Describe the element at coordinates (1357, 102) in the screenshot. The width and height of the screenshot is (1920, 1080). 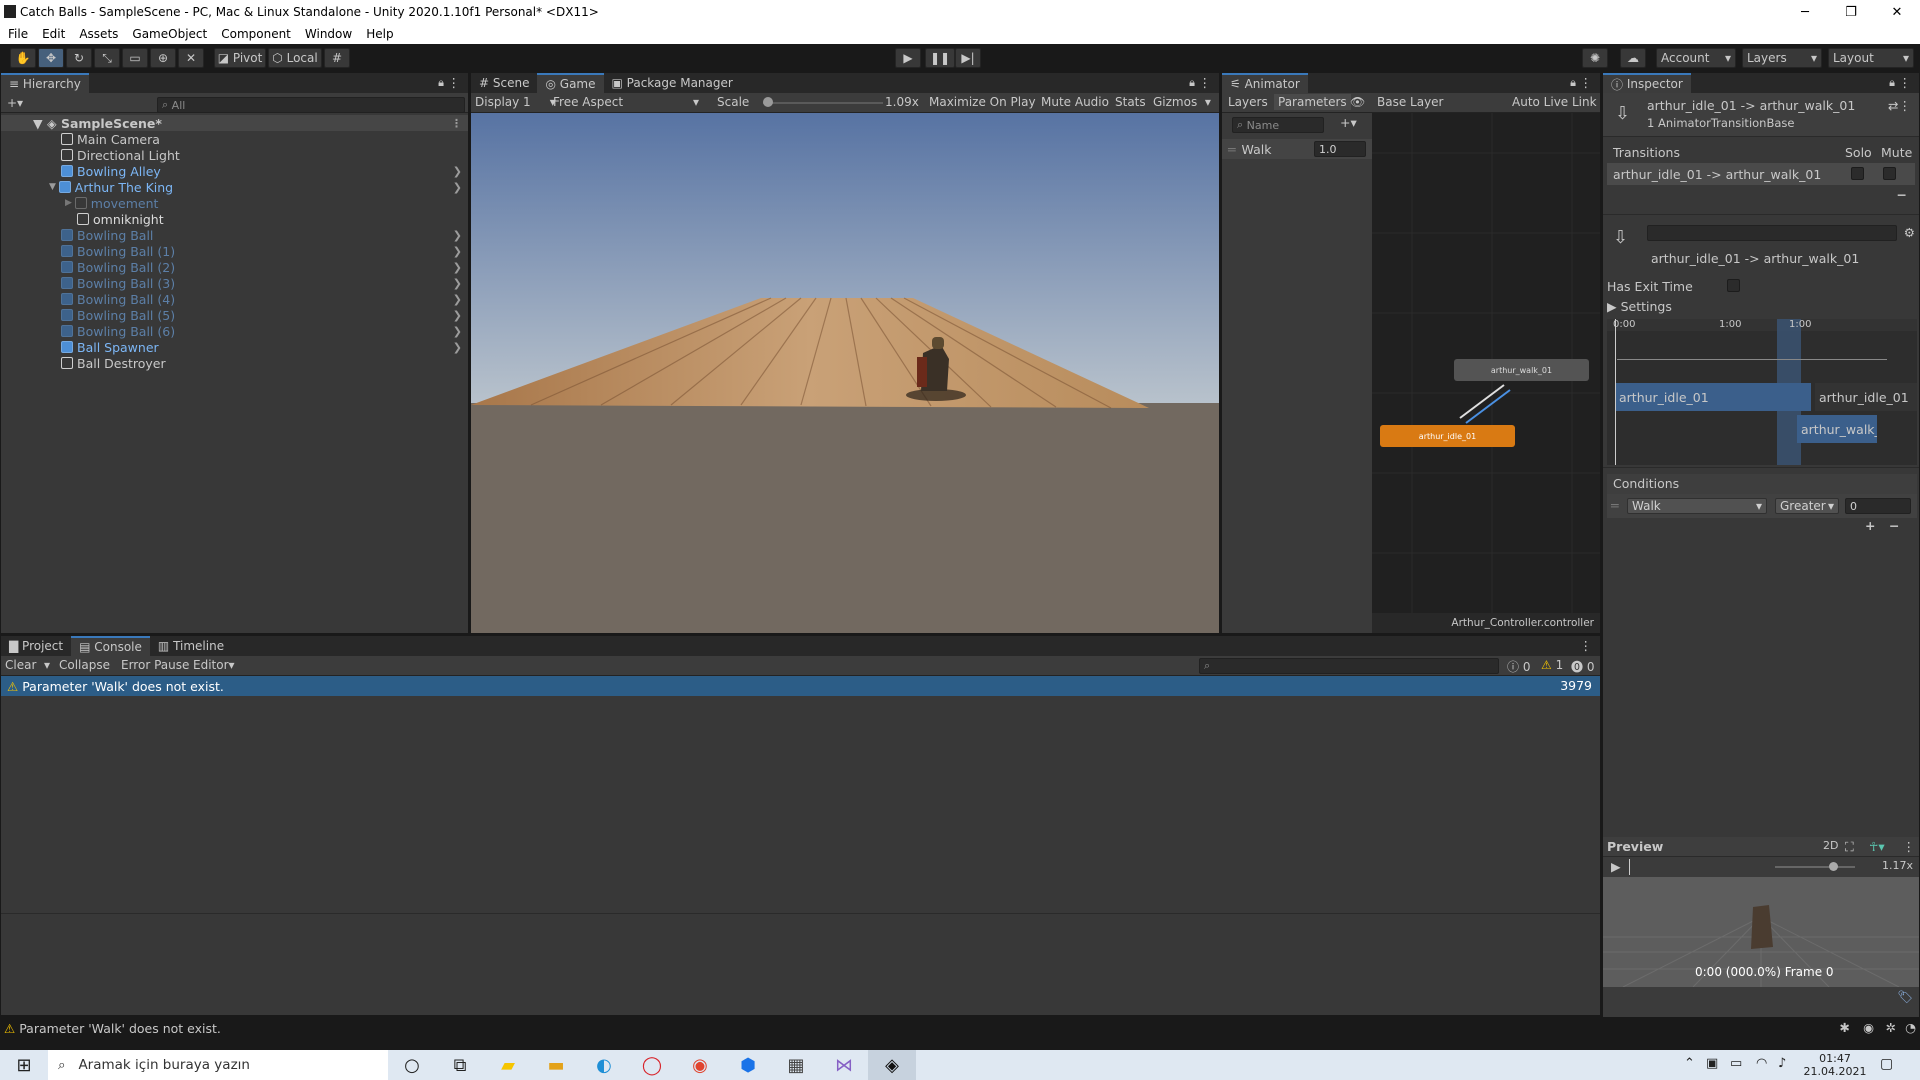
I see `eye-icon: 👁︎` at that location.